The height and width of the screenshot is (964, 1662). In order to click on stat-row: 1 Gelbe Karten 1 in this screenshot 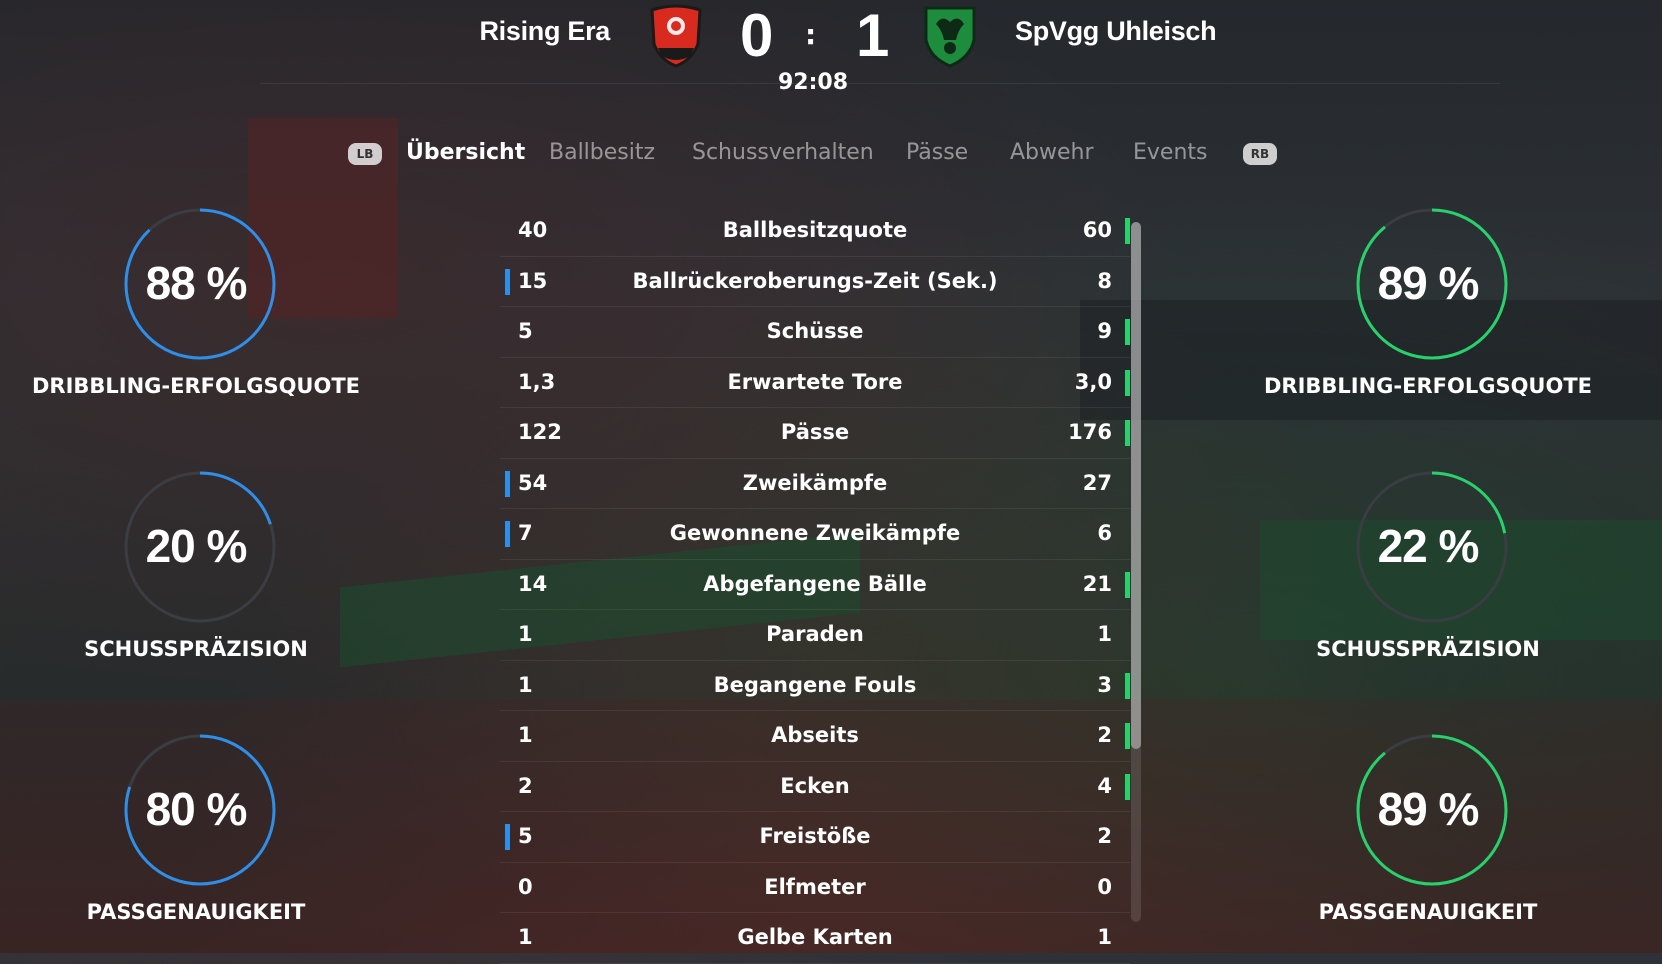, I will do `click(815, 938)`.